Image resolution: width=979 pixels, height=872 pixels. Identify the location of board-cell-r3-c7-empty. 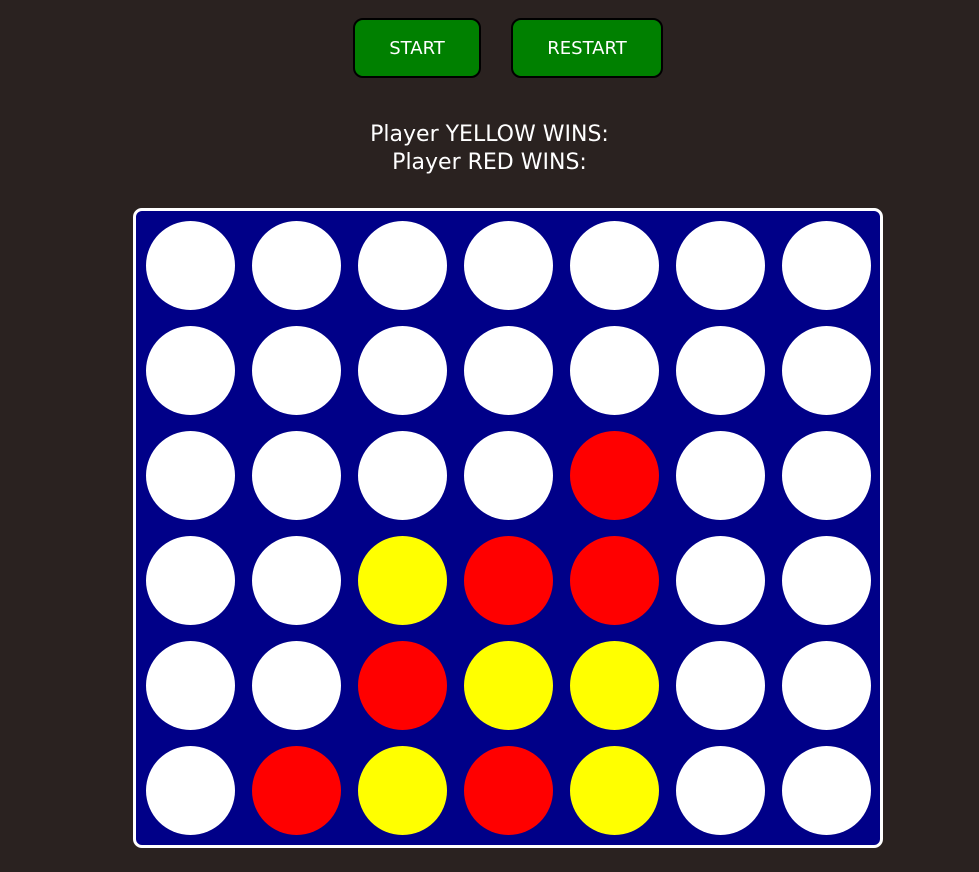
(826, 475).